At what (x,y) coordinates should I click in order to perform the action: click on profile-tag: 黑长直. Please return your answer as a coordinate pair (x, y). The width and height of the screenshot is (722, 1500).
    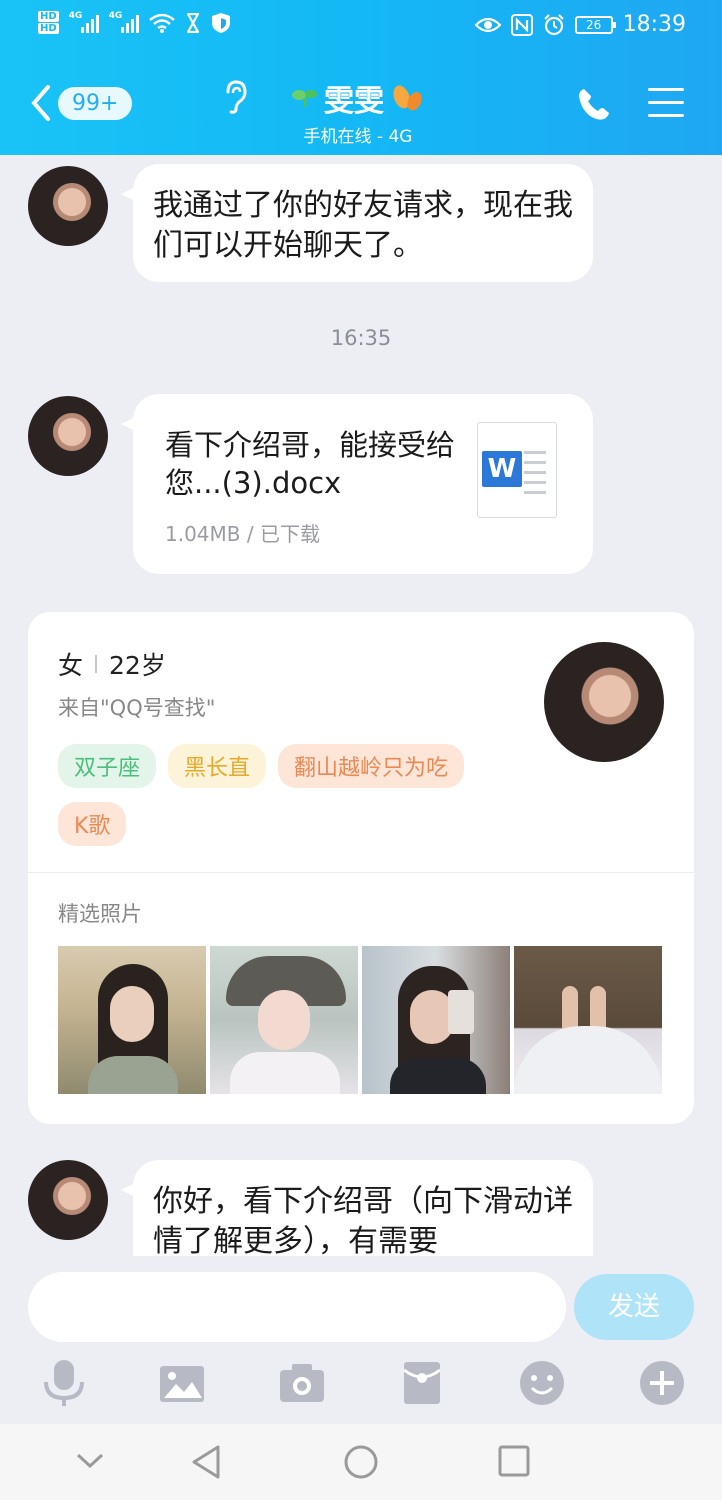
    Looking at the image, I should click on (217, 766).